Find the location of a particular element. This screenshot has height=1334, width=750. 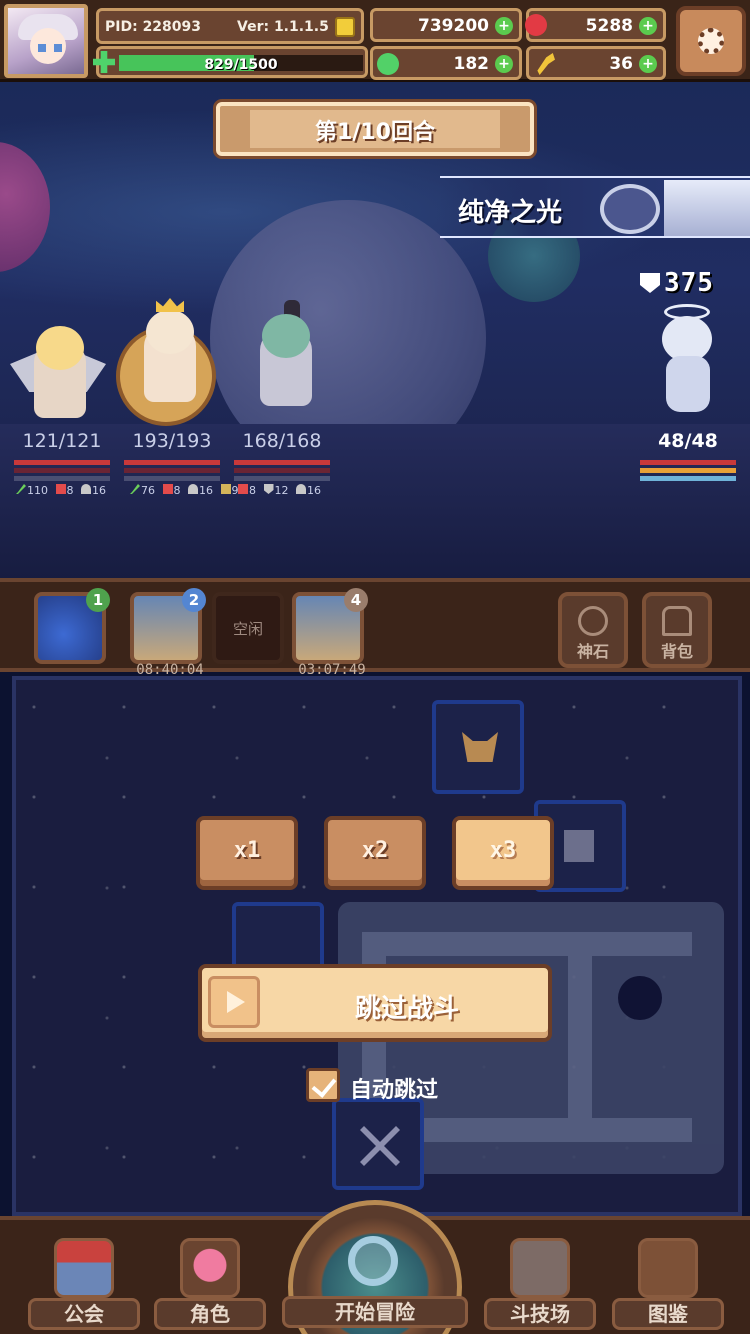

exp-track: 829/1500 is located at coordinates (241, 64).